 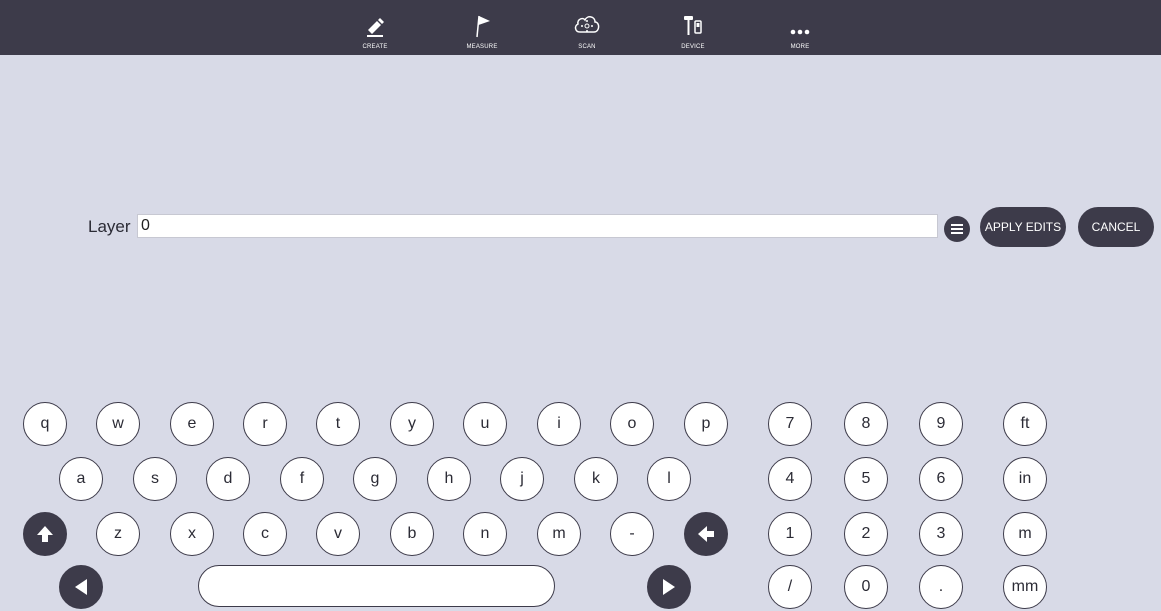 I want to click on apply-edits-button: APPLY EDITS, so click(x=1023, y=227).